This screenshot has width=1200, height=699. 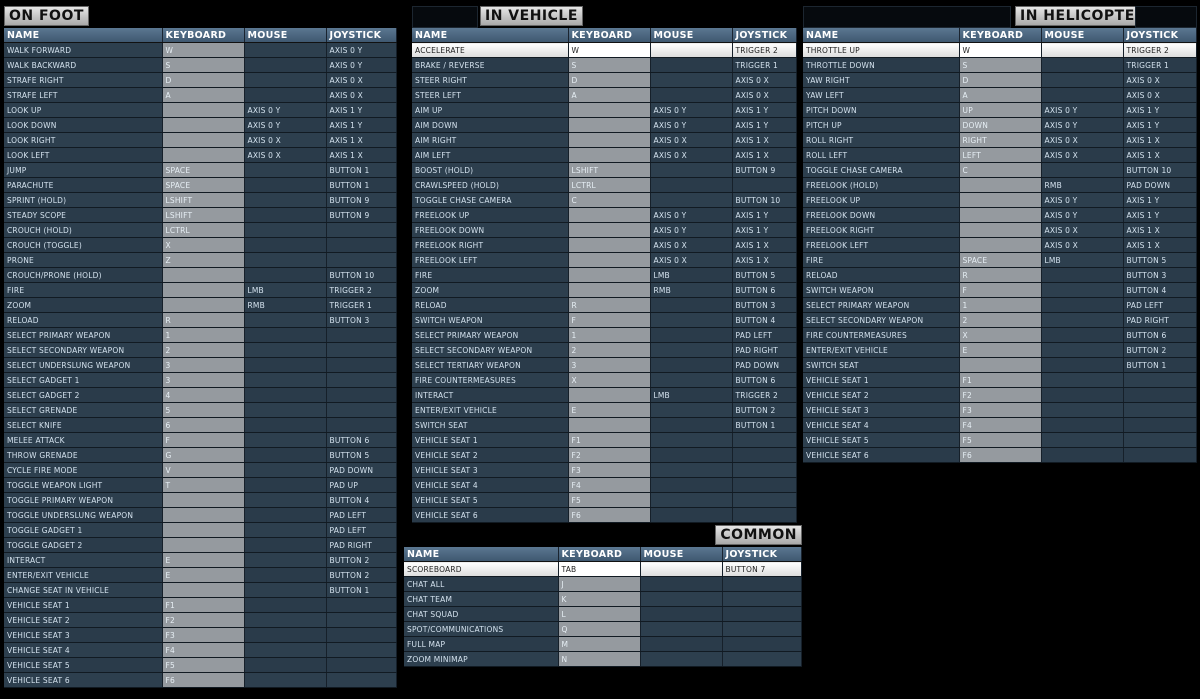 What do you see at coordinates (764, 200) in the screenshot?
I see `joystick-binding: BUTTON 10` at bounding box center [764, 200].